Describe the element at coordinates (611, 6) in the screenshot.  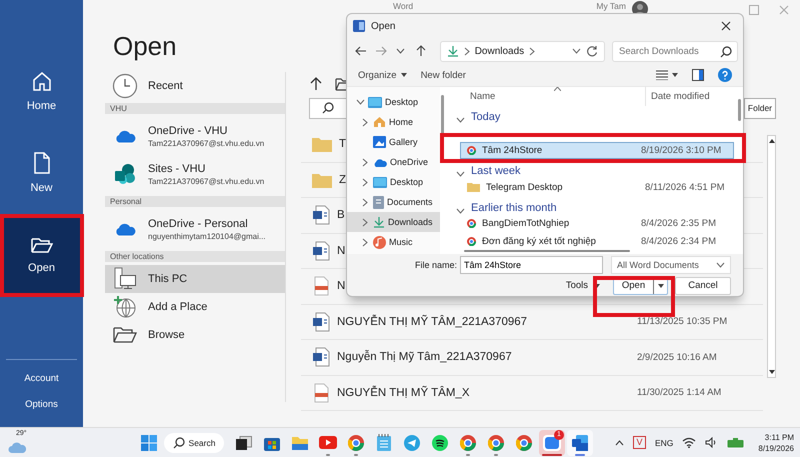
I see `user-name: My Tam` at that location.